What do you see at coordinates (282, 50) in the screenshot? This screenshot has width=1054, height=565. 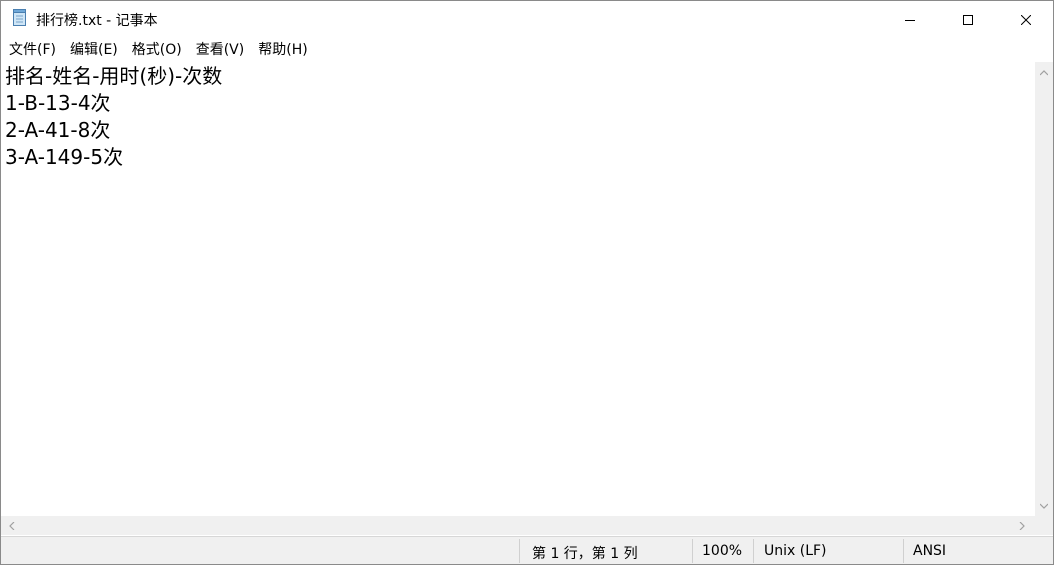 I see `menu-help: 帮助(H)` at bounding box center [282, 50].